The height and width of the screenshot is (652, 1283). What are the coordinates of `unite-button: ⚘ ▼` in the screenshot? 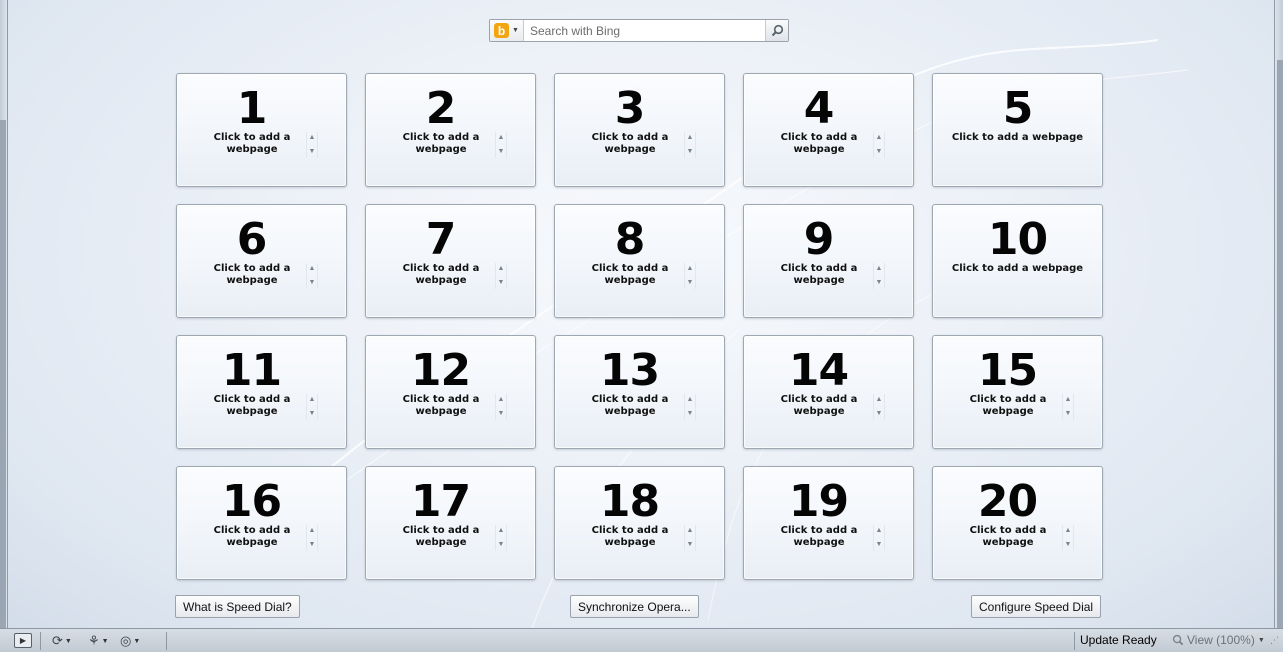 It's located at (98, 641).